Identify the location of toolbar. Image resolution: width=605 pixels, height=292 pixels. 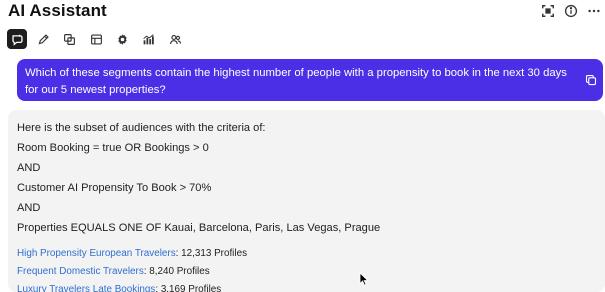
(99, 39).